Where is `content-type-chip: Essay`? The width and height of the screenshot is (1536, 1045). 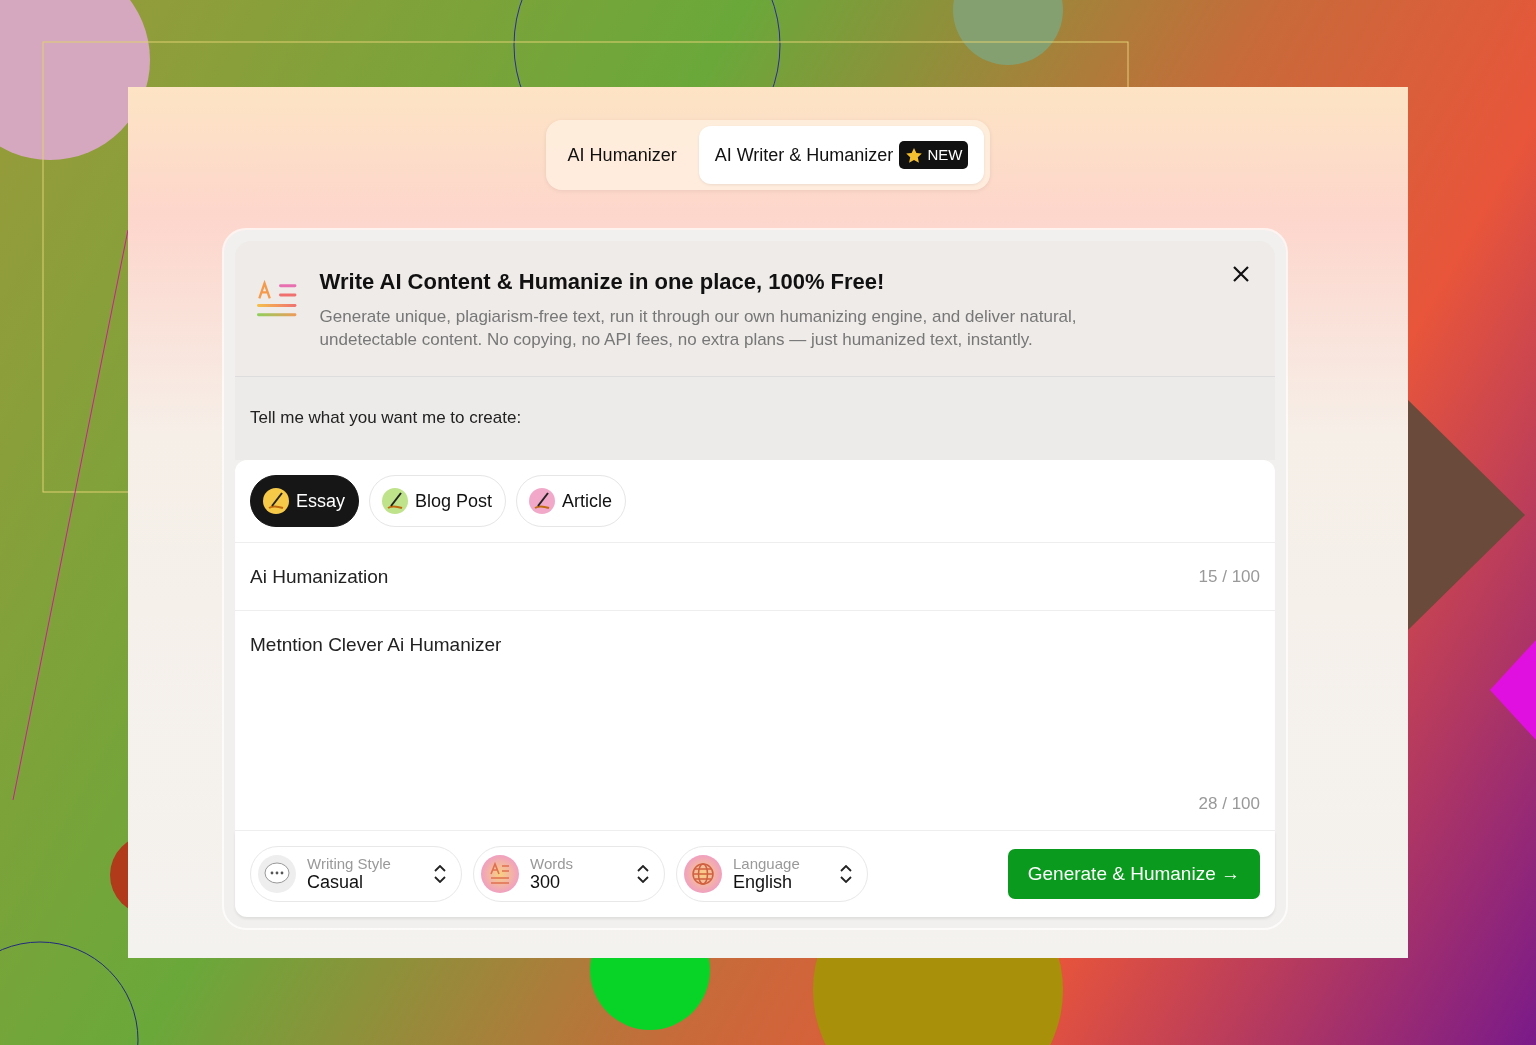
content-type-chip: Essay is located at coordinates (305, 501).